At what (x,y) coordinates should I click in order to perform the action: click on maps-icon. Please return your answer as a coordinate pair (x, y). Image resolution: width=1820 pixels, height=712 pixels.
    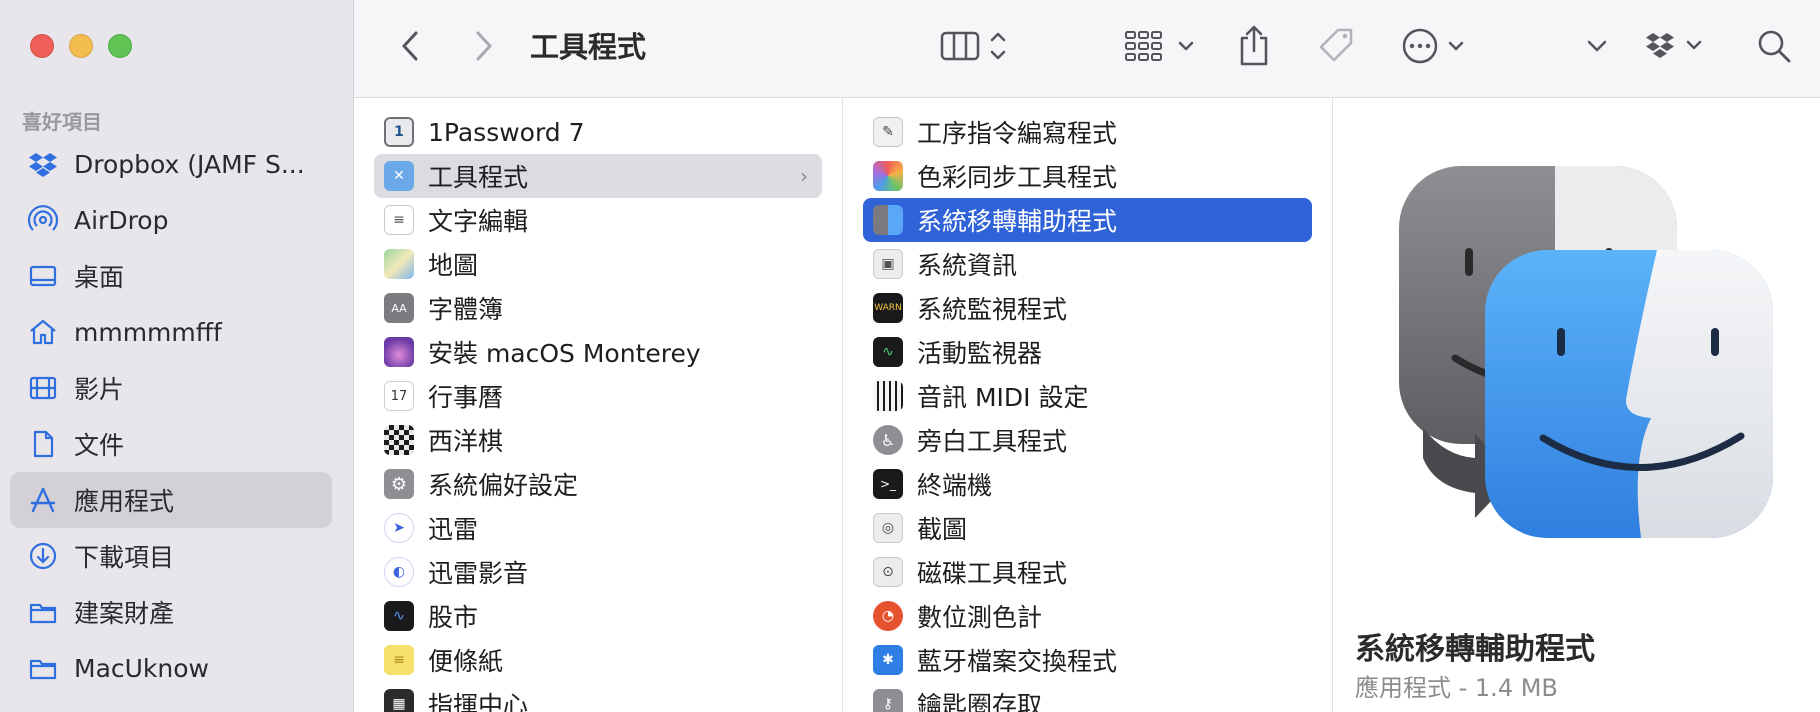
    Looking at the image, I should click on (399, 264).